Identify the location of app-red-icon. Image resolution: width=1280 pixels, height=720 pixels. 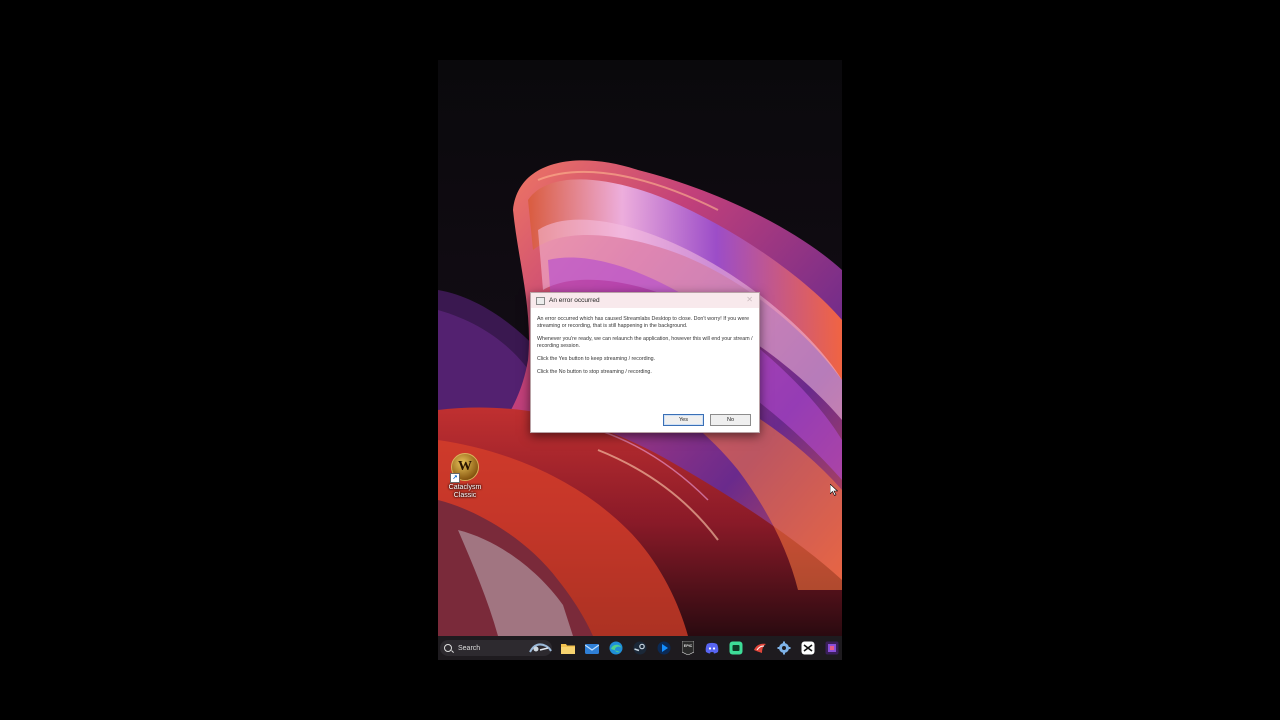
(760, 648).